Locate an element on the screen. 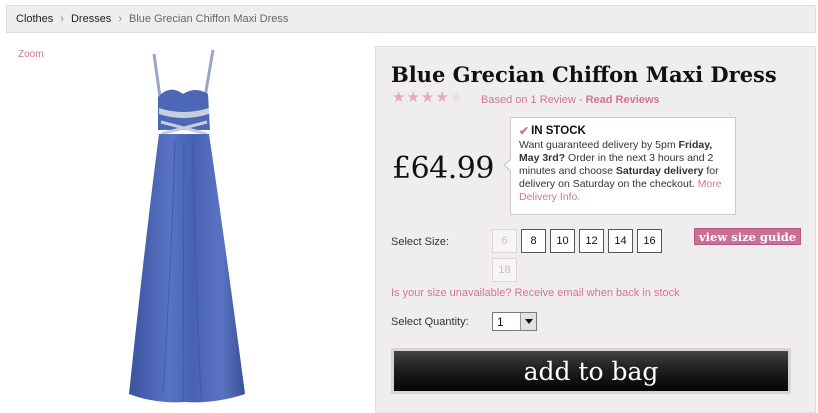  review-summary: Based on 1 Review - Read Reviews is located at coordinates (570, 100).